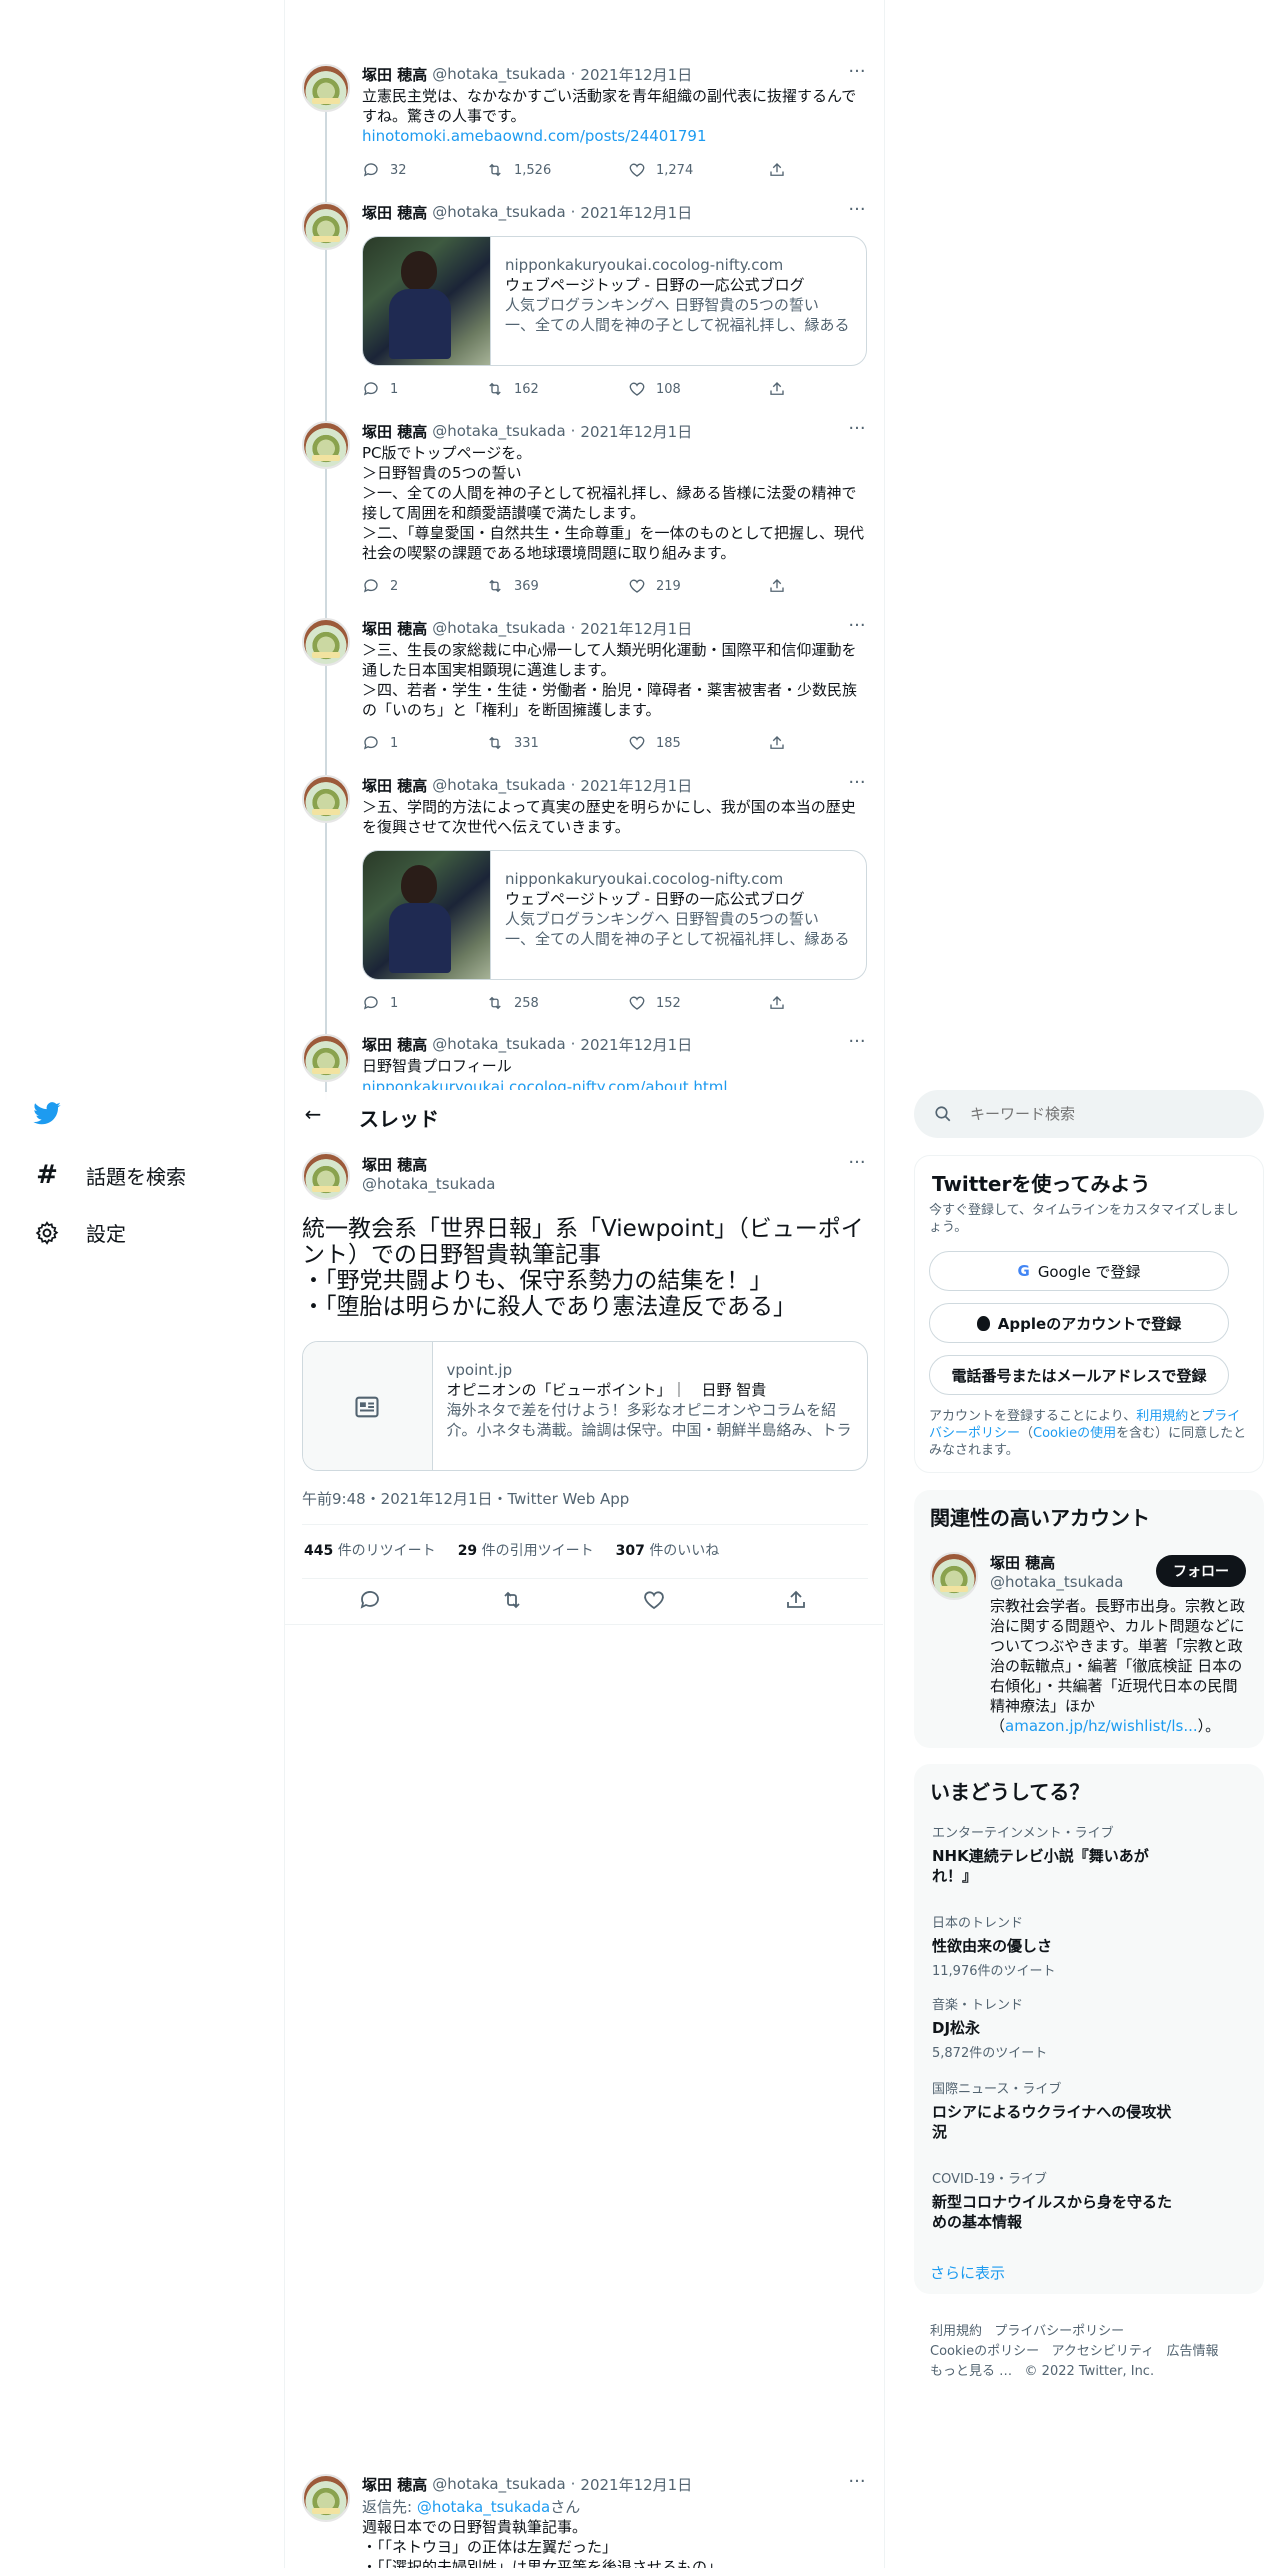 The height and width of the screenshot is (2568, 1284). I want to click on search-input, so click(1105, 1114).